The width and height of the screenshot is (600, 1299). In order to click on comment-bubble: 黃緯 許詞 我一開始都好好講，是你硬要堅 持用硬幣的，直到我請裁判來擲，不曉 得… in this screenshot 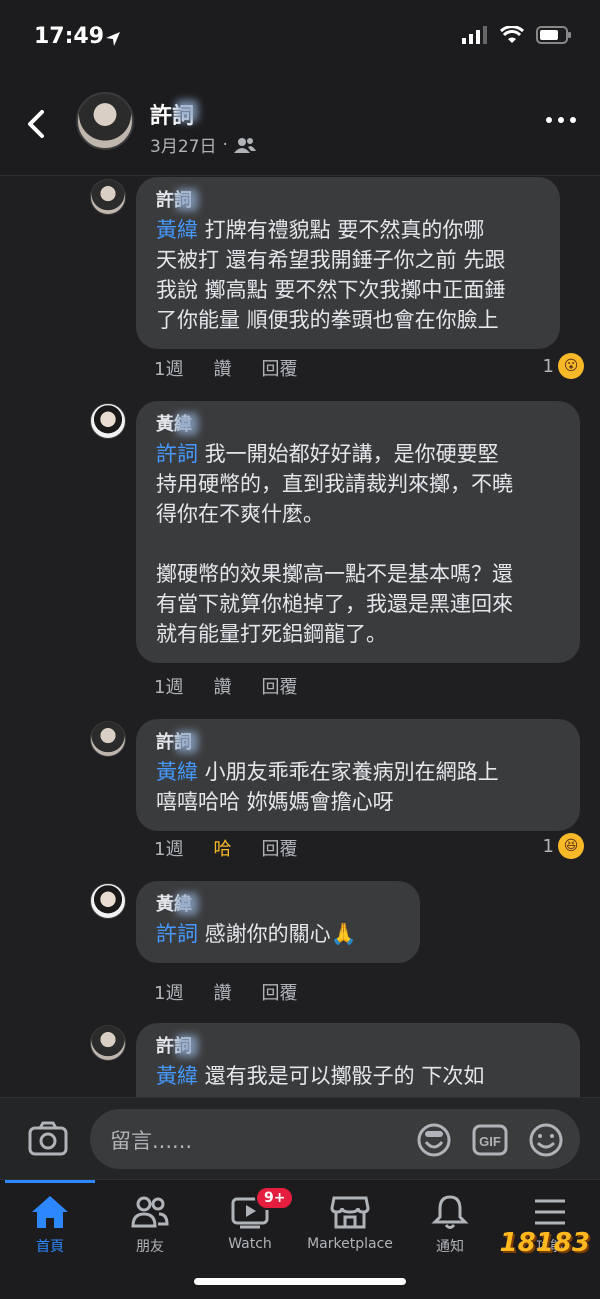, I will do `click(358, 532)`.